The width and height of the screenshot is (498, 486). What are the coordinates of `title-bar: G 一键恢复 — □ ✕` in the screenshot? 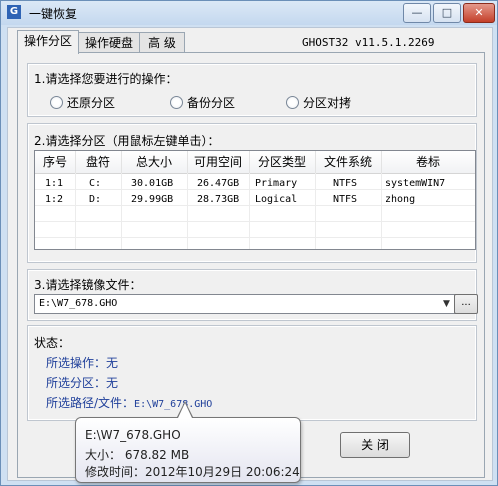 It's located at (249, 13).